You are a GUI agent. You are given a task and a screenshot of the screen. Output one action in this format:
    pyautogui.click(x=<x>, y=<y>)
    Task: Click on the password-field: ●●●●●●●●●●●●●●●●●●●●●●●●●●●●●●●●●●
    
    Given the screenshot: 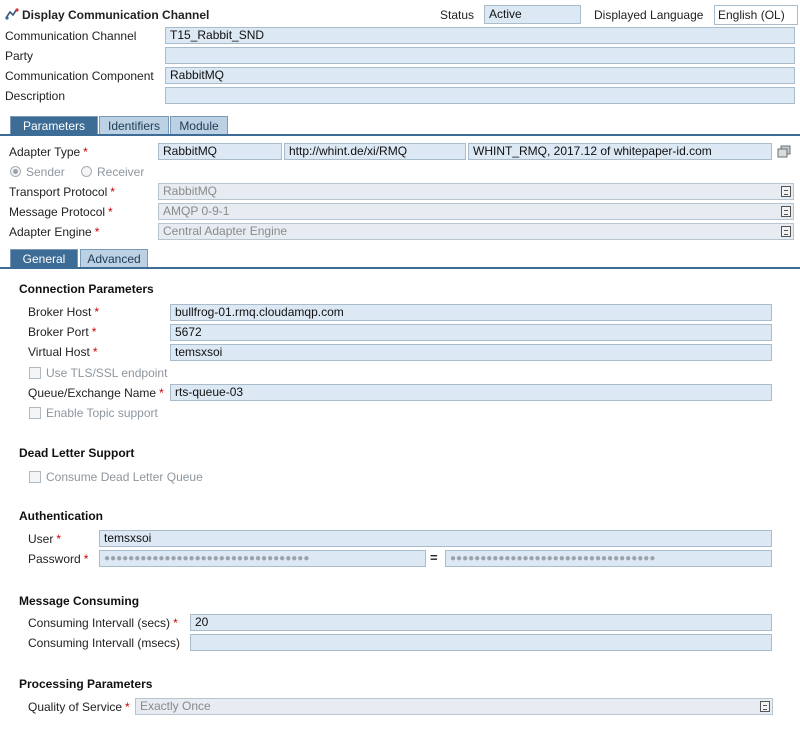 What is the action you would take?
    pyautogui.click(x=262, y=558)
    